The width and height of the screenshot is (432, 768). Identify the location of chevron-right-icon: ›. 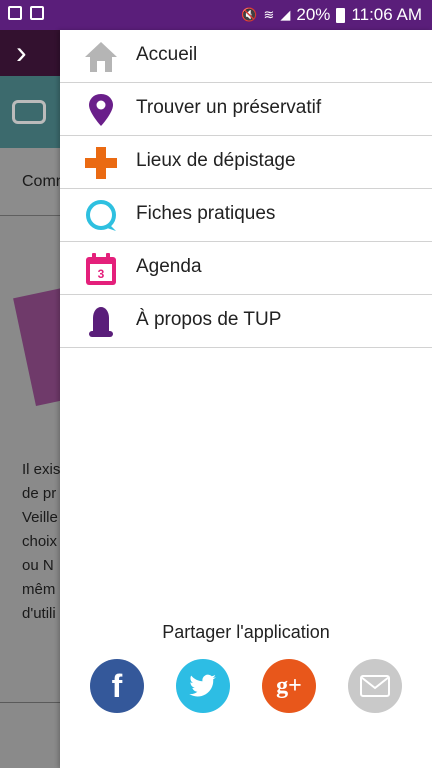
(21, 52).